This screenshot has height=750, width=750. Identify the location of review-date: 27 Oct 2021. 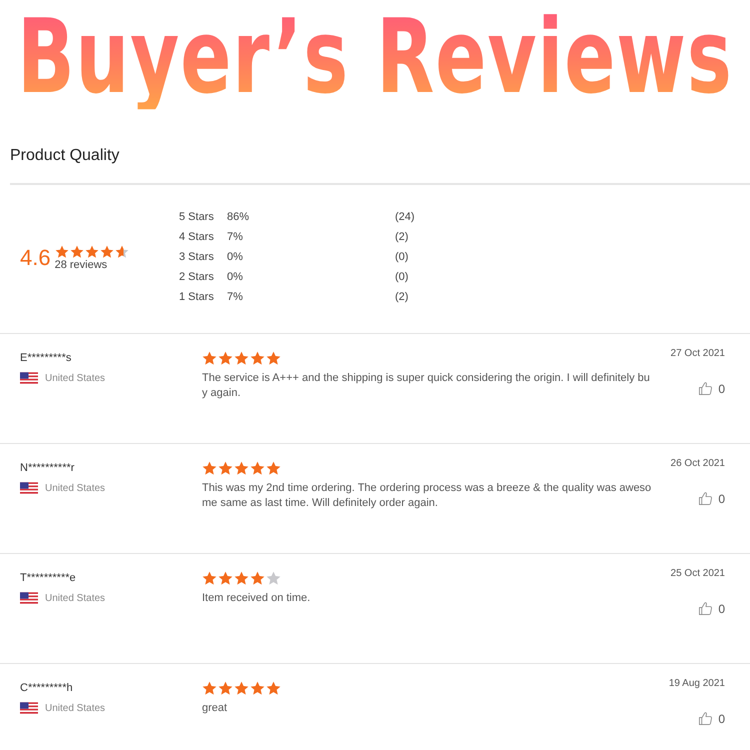
(697, 353).